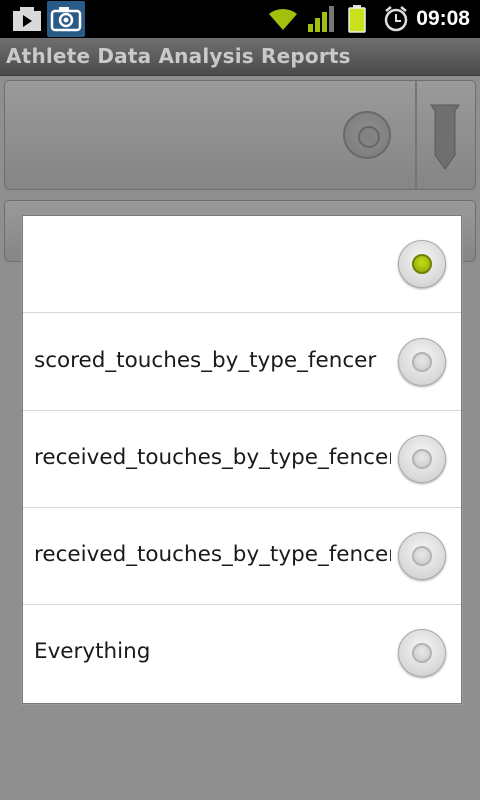  Describe the element at coordinates (242, 653) in the screenshot. I see `option-row: Everything` at that location.